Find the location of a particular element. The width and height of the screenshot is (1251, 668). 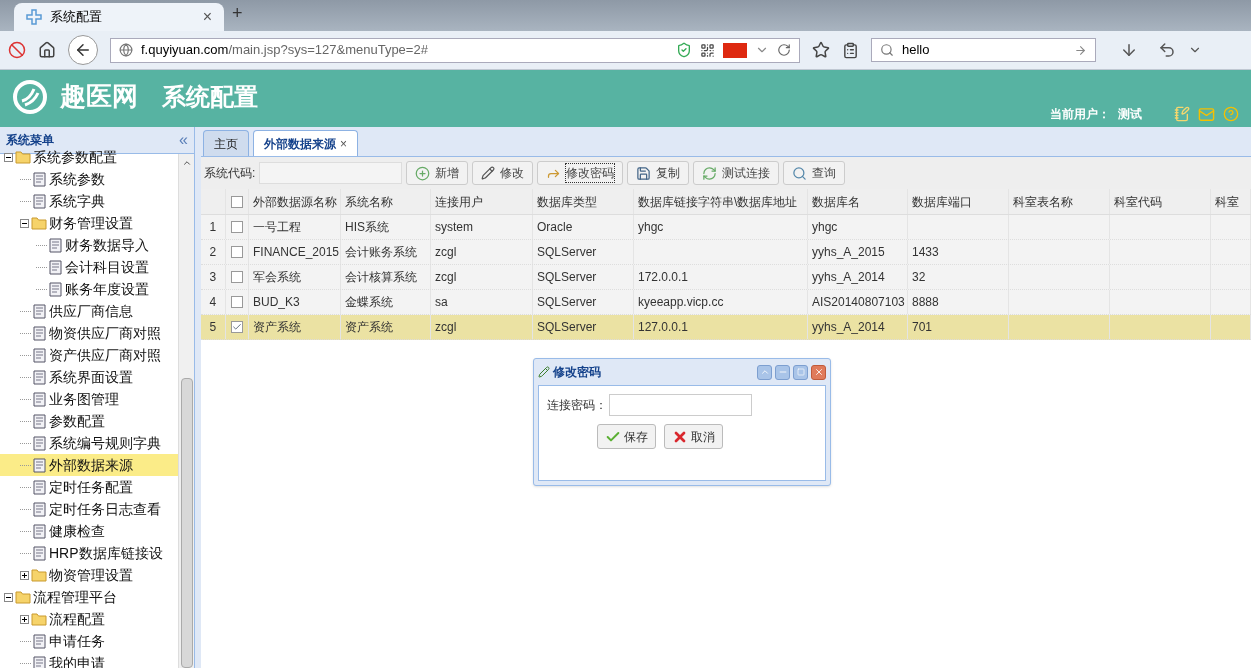

tree-item: 账务年度设置 is located at coordinates (89, 289).